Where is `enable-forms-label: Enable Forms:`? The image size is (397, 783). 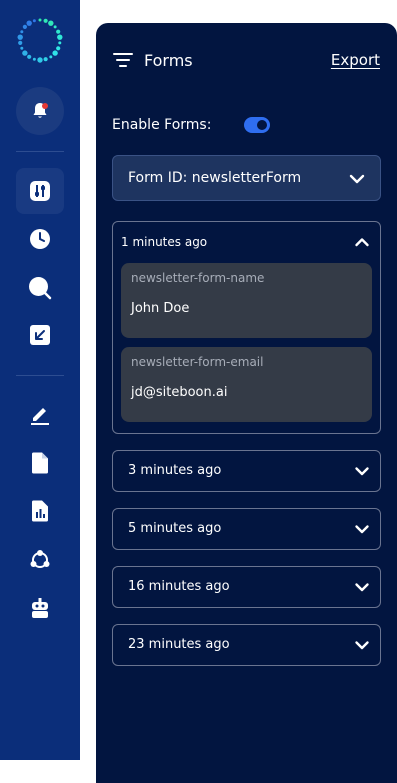 enable-forms-label: Enable Forms: is located at coordinates (162, 125).